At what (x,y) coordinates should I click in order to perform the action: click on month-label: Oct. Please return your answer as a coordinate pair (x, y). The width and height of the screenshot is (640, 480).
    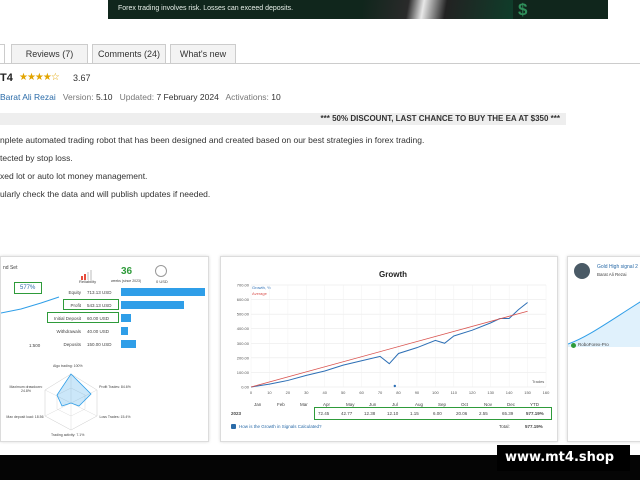
    Looking at the image, I should click on (465, 404).